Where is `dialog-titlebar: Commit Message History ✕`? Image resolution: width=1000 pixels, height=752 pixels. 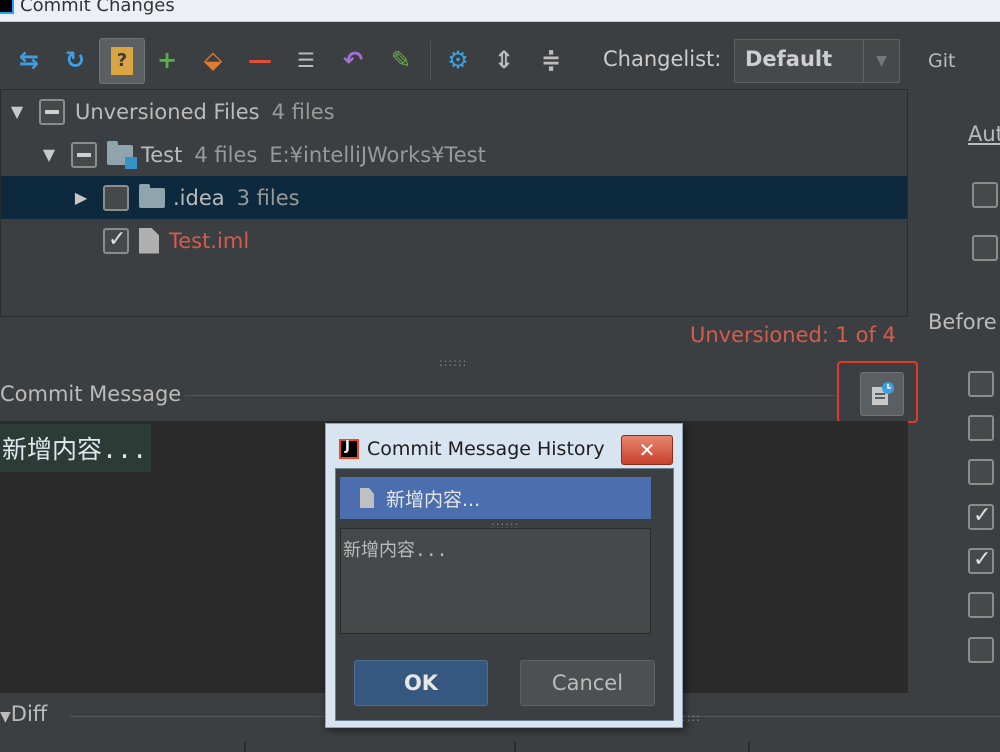 dialog-titlebar: Commit Message History ✕ is located at coordinates (504, 446).